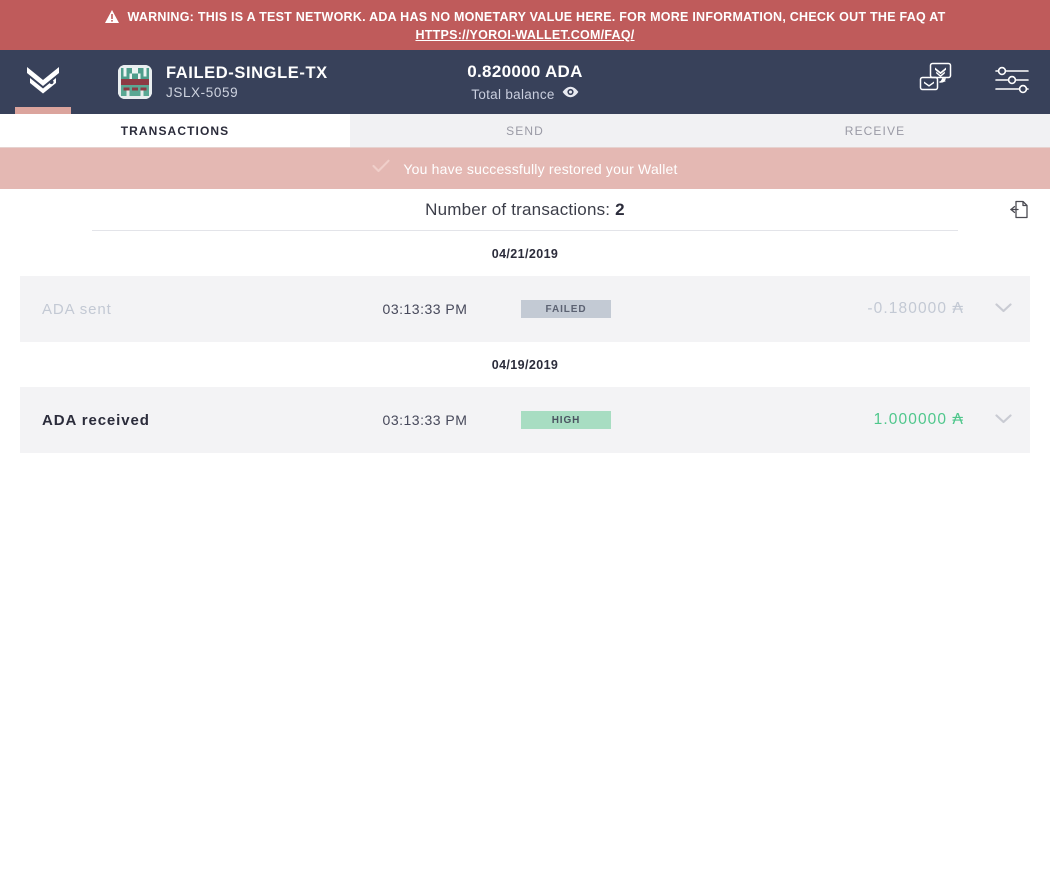 This screenshot has height=888, width=1050. What do you see at coordinates (910, 419) in the screenshot?
I see `transaction-amount-value: 1.000000` at bounding box center [910, 419].